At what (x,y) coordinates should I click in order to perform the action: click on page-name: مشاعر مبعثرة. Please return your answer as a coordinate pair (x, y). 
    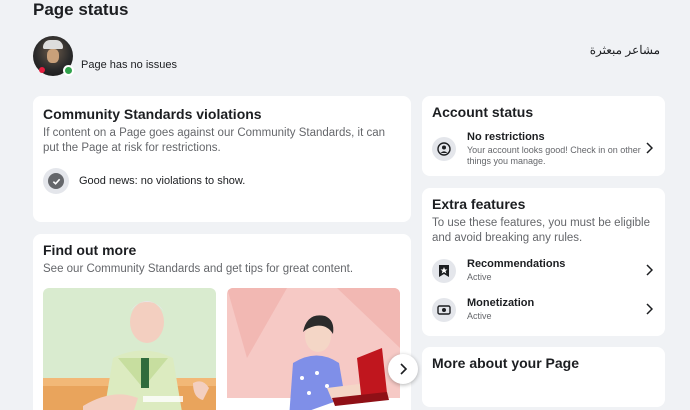
    Looking at the image, I should click on (625, 50).